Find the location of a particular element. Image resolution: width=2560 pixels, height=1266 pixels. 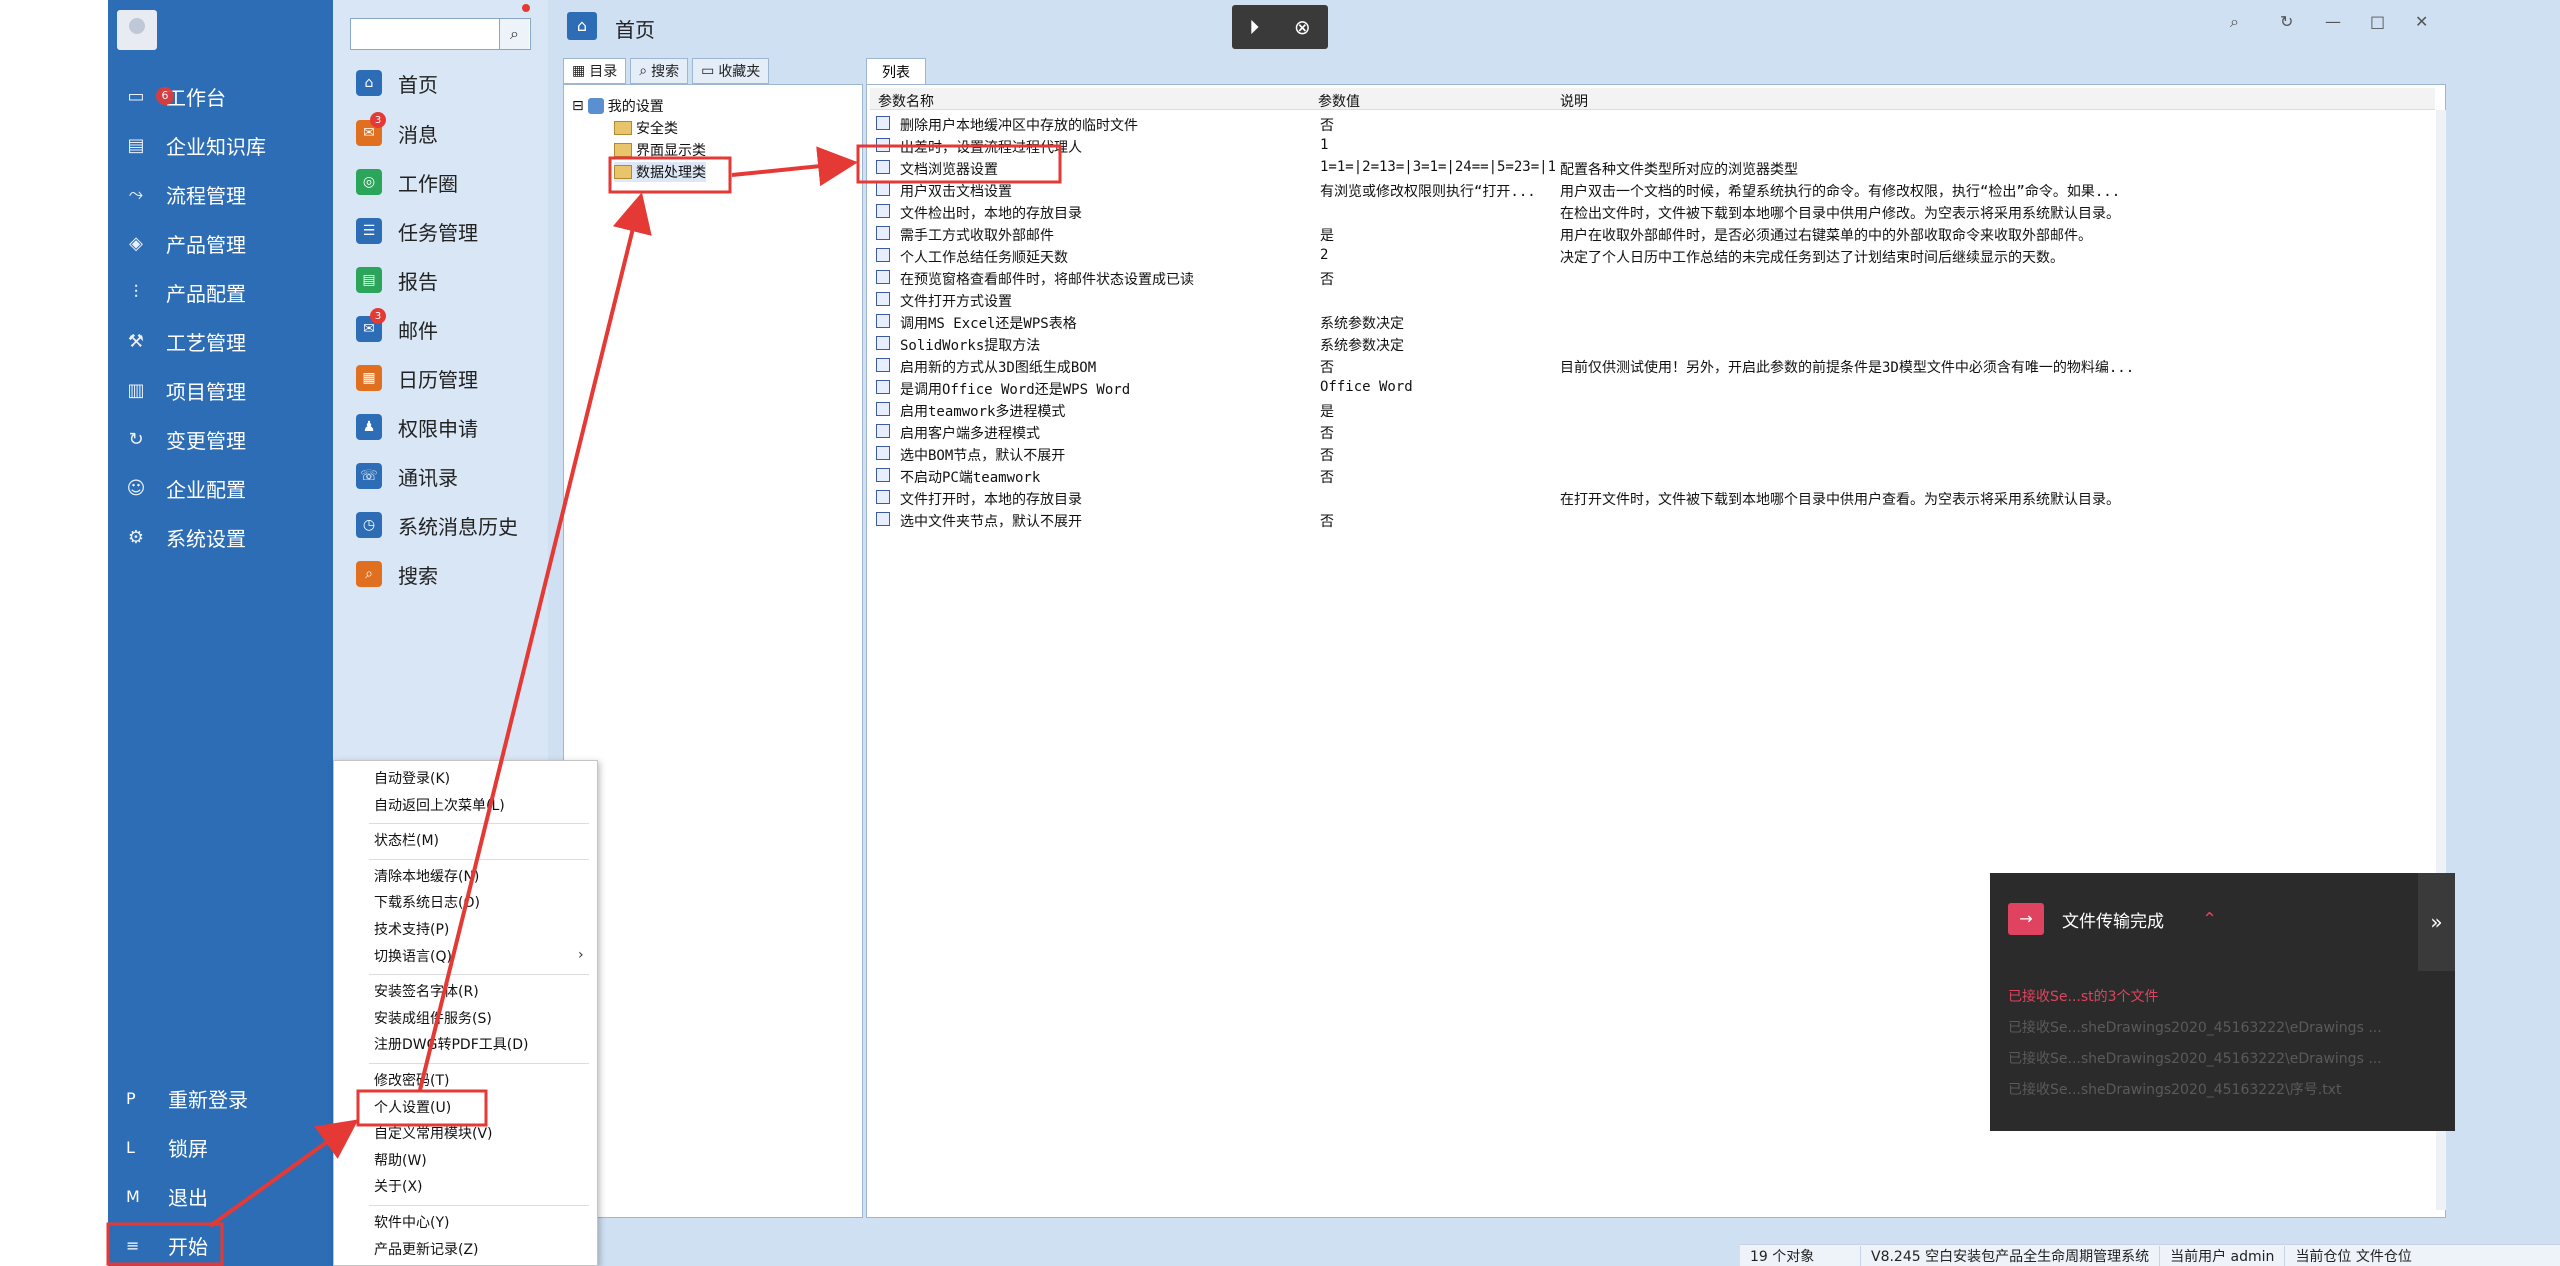

sidebar-item-change: ↻ 变更管理 is located at coordinates (220, 439).